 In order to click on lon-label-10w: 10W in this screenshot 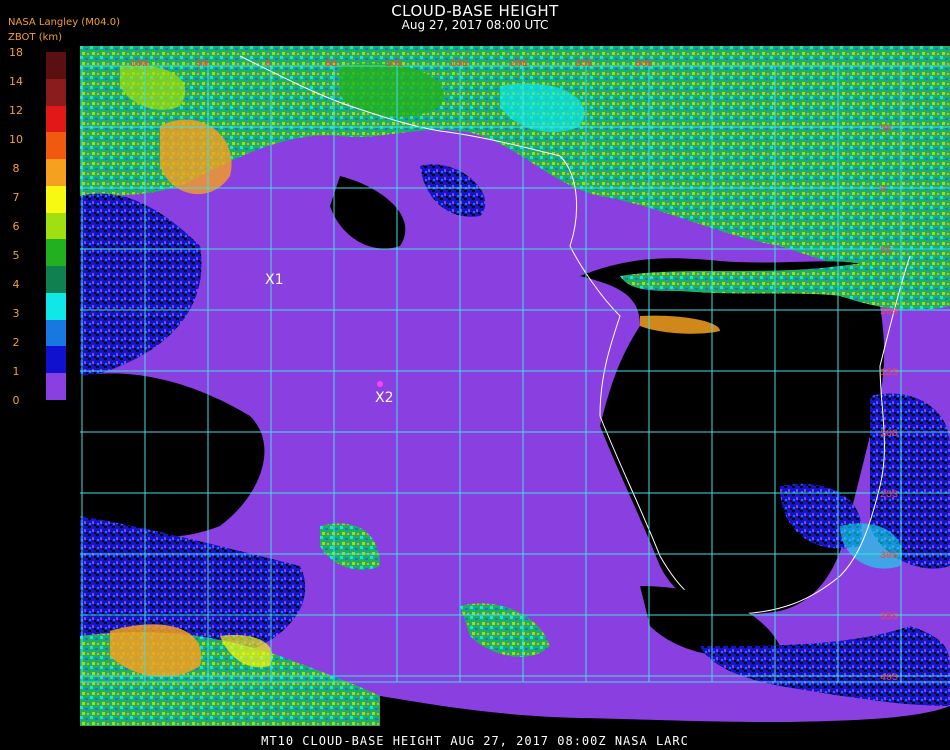, I will do `click(139, 64)`.